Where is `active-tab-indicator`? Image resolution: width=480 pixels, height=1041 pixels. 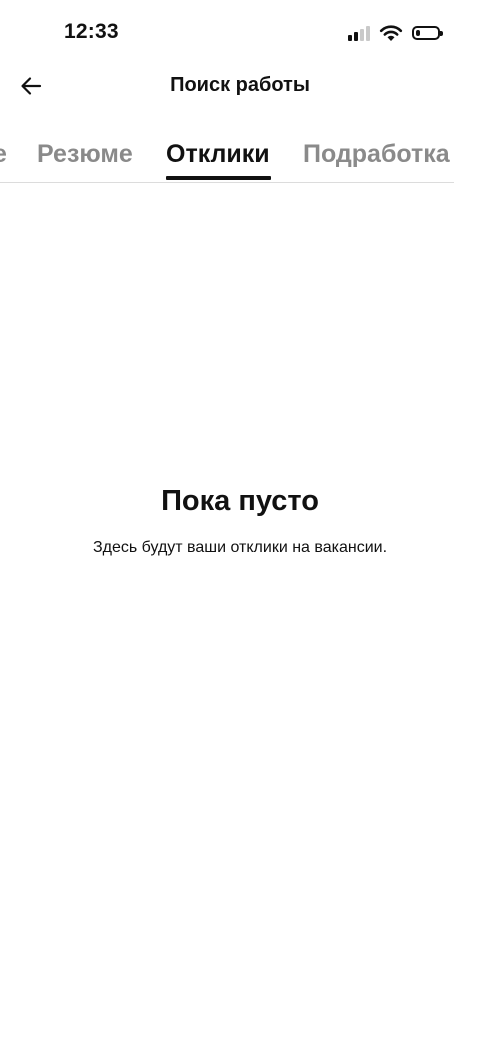
active-tab-indicator is located at coordinates (218, 178).